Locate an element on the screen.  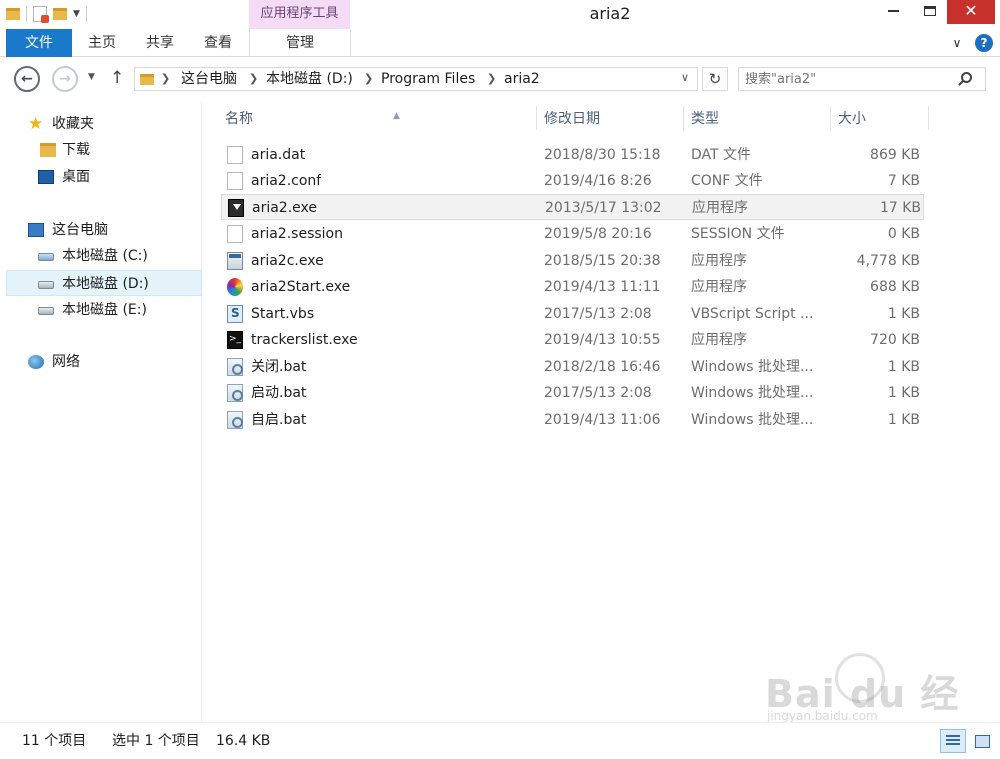
minimize-button is located at coordinates (893, 12).